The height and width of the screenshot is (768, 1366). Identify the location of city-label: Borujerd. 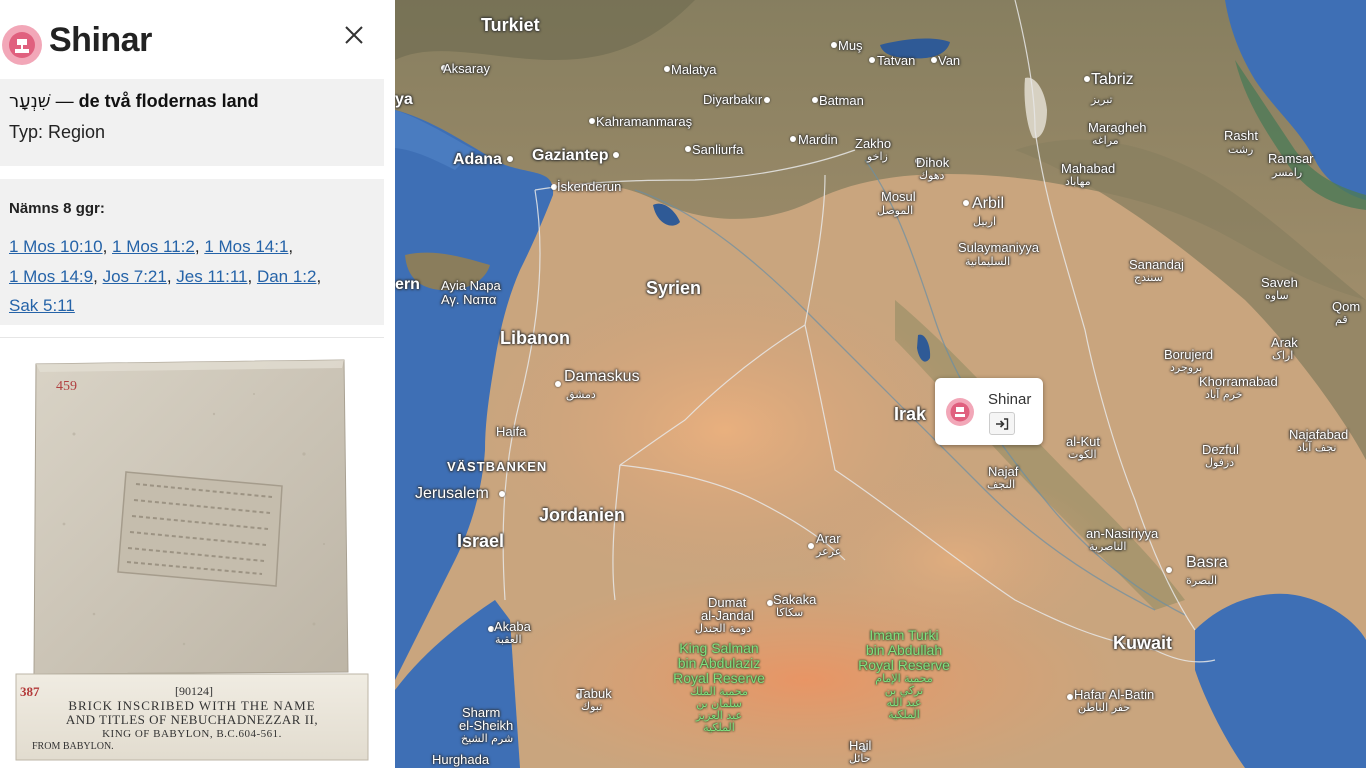
(1189, 354).